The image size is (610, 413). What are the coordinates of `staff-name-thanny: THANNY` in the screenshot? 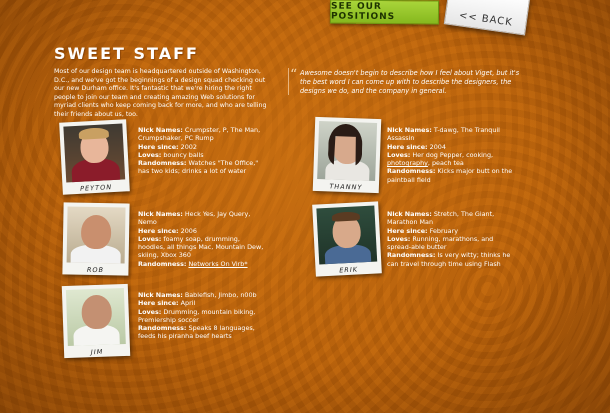 It's located at (346, 187).